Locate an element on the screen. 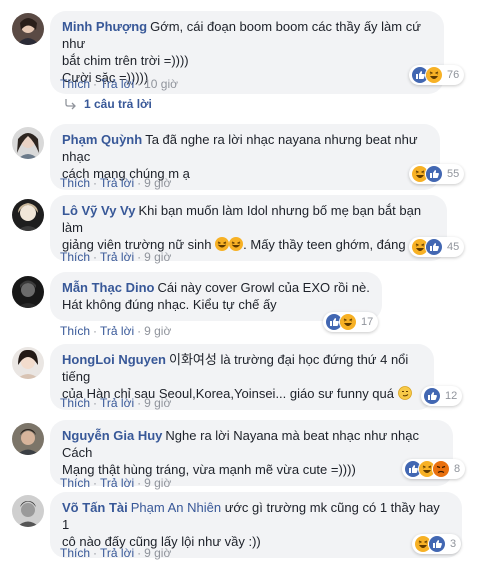  reaction-count: 3 is located at coordinates (453, 544).